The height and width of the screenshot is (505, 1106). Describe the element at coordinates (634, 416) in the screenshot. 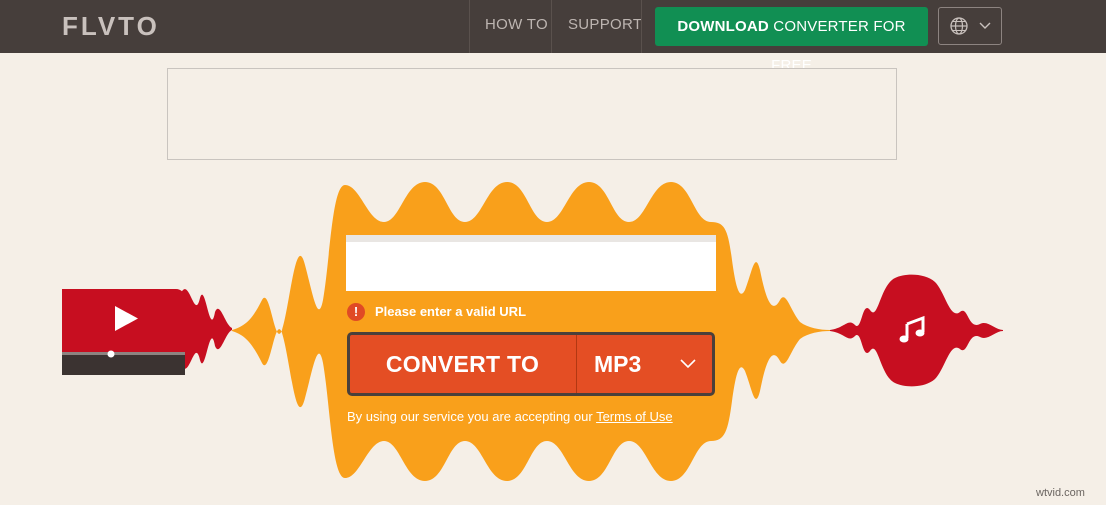

I see `terms-of-use-link: Terms of Use` at that location.